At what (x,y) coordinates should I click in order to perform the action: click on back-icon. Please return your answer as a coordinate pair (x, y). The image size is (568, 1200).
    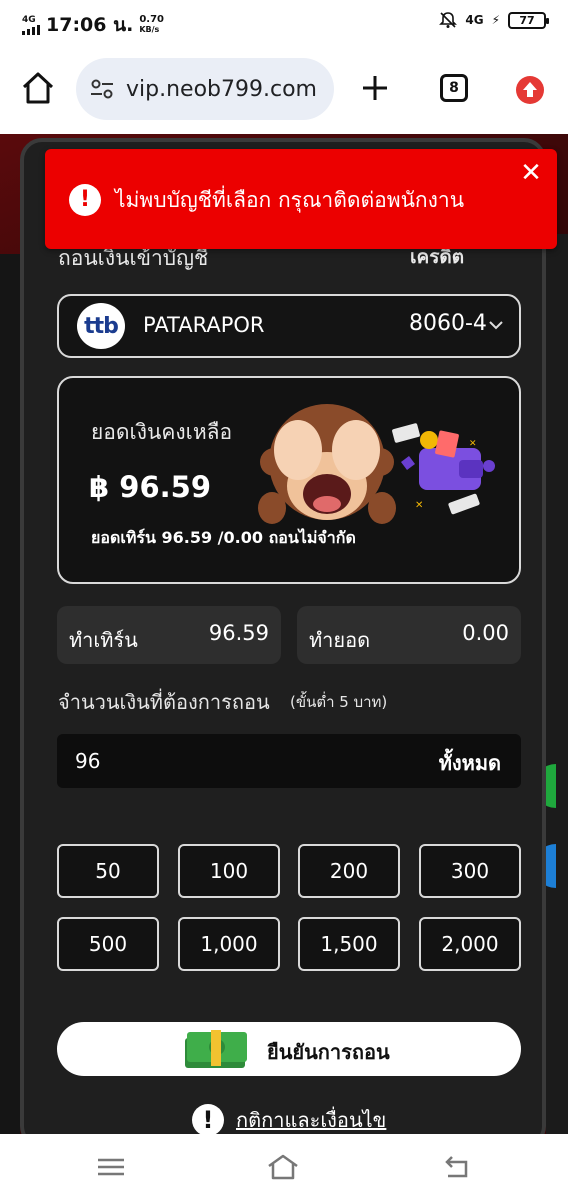
    Looking at the image, I should click on (457, 1167).